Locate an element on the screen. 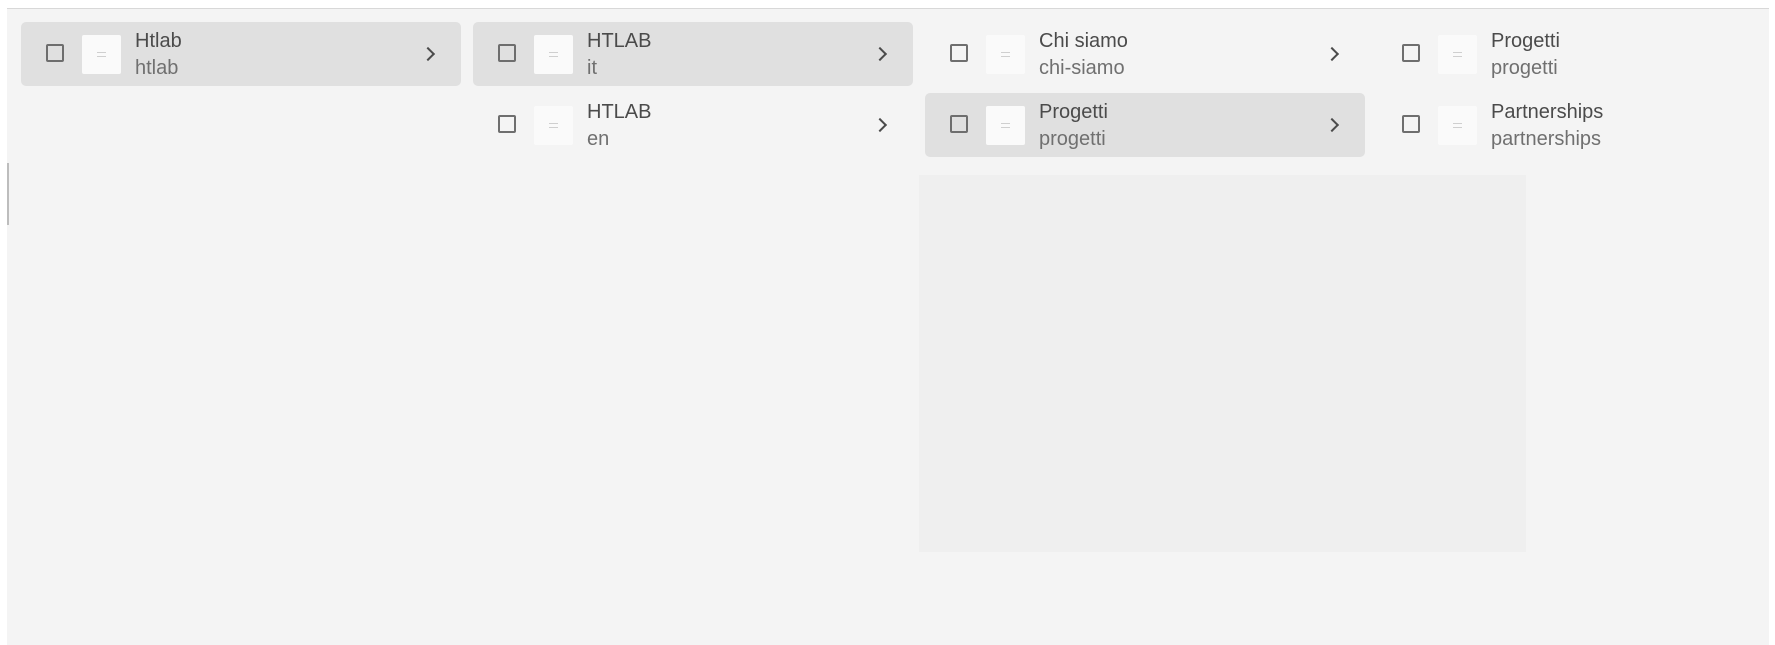  item-title: Chi siamo is located at coordinates (1083, 41).